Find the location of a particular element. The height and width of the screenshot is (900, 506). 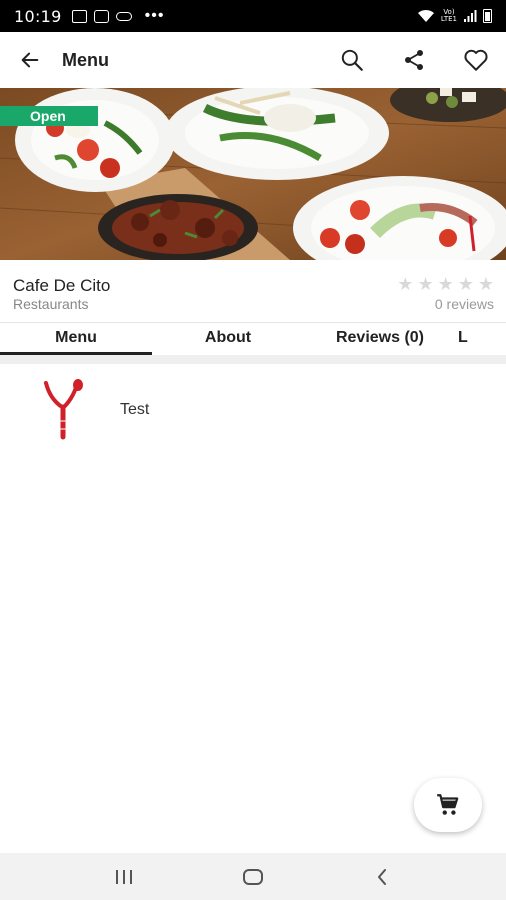

reviews-count: 0 reviews is located at coordinates (464, 304).